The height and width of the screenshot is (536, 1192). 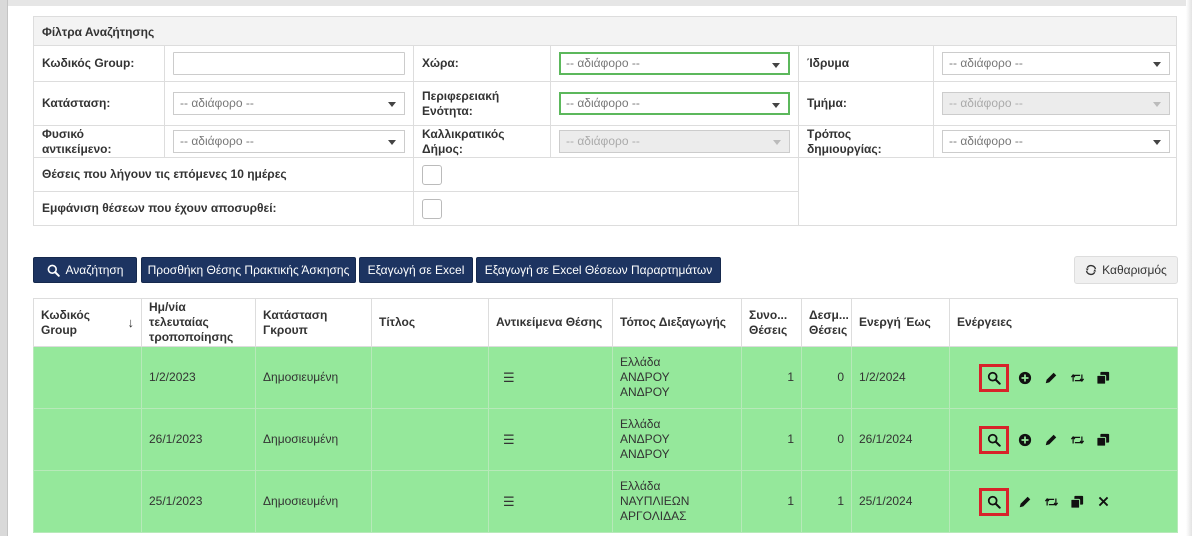 I want to click on header-group-code: Κωδικός Group ↓, so click(x=87, y=322).